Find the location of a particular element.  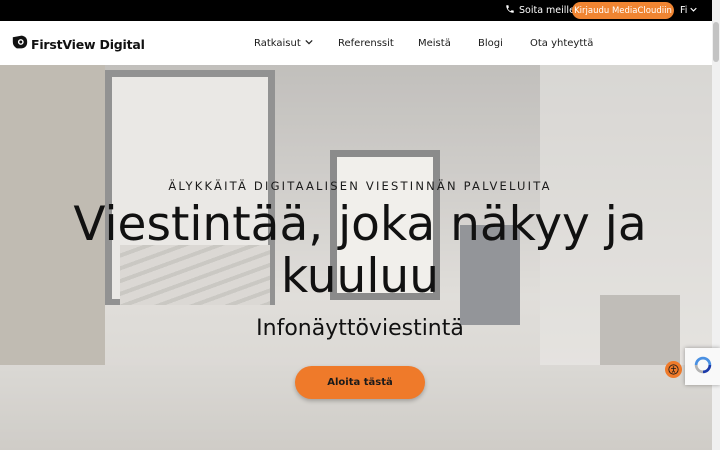

language-selector: Fi is located at coordinates (689, 10).